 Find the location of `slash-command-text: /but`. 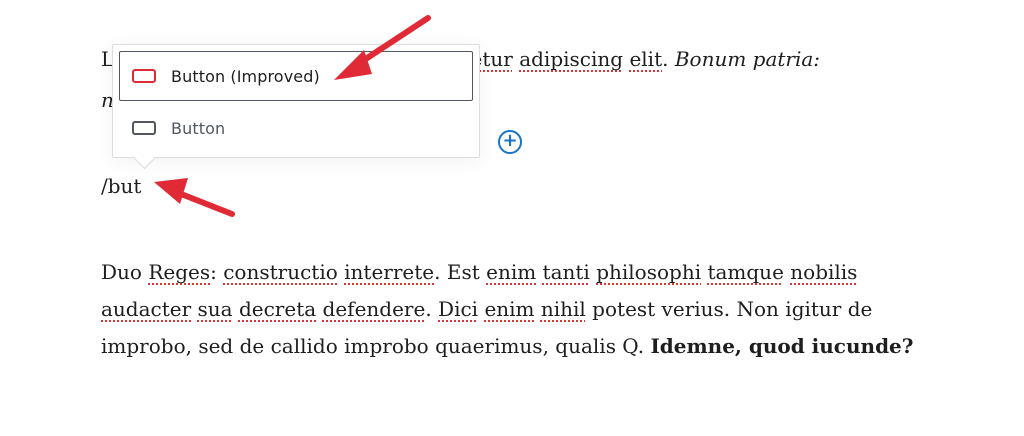

slash-command-text: /but is located at coordinates (121, 186).